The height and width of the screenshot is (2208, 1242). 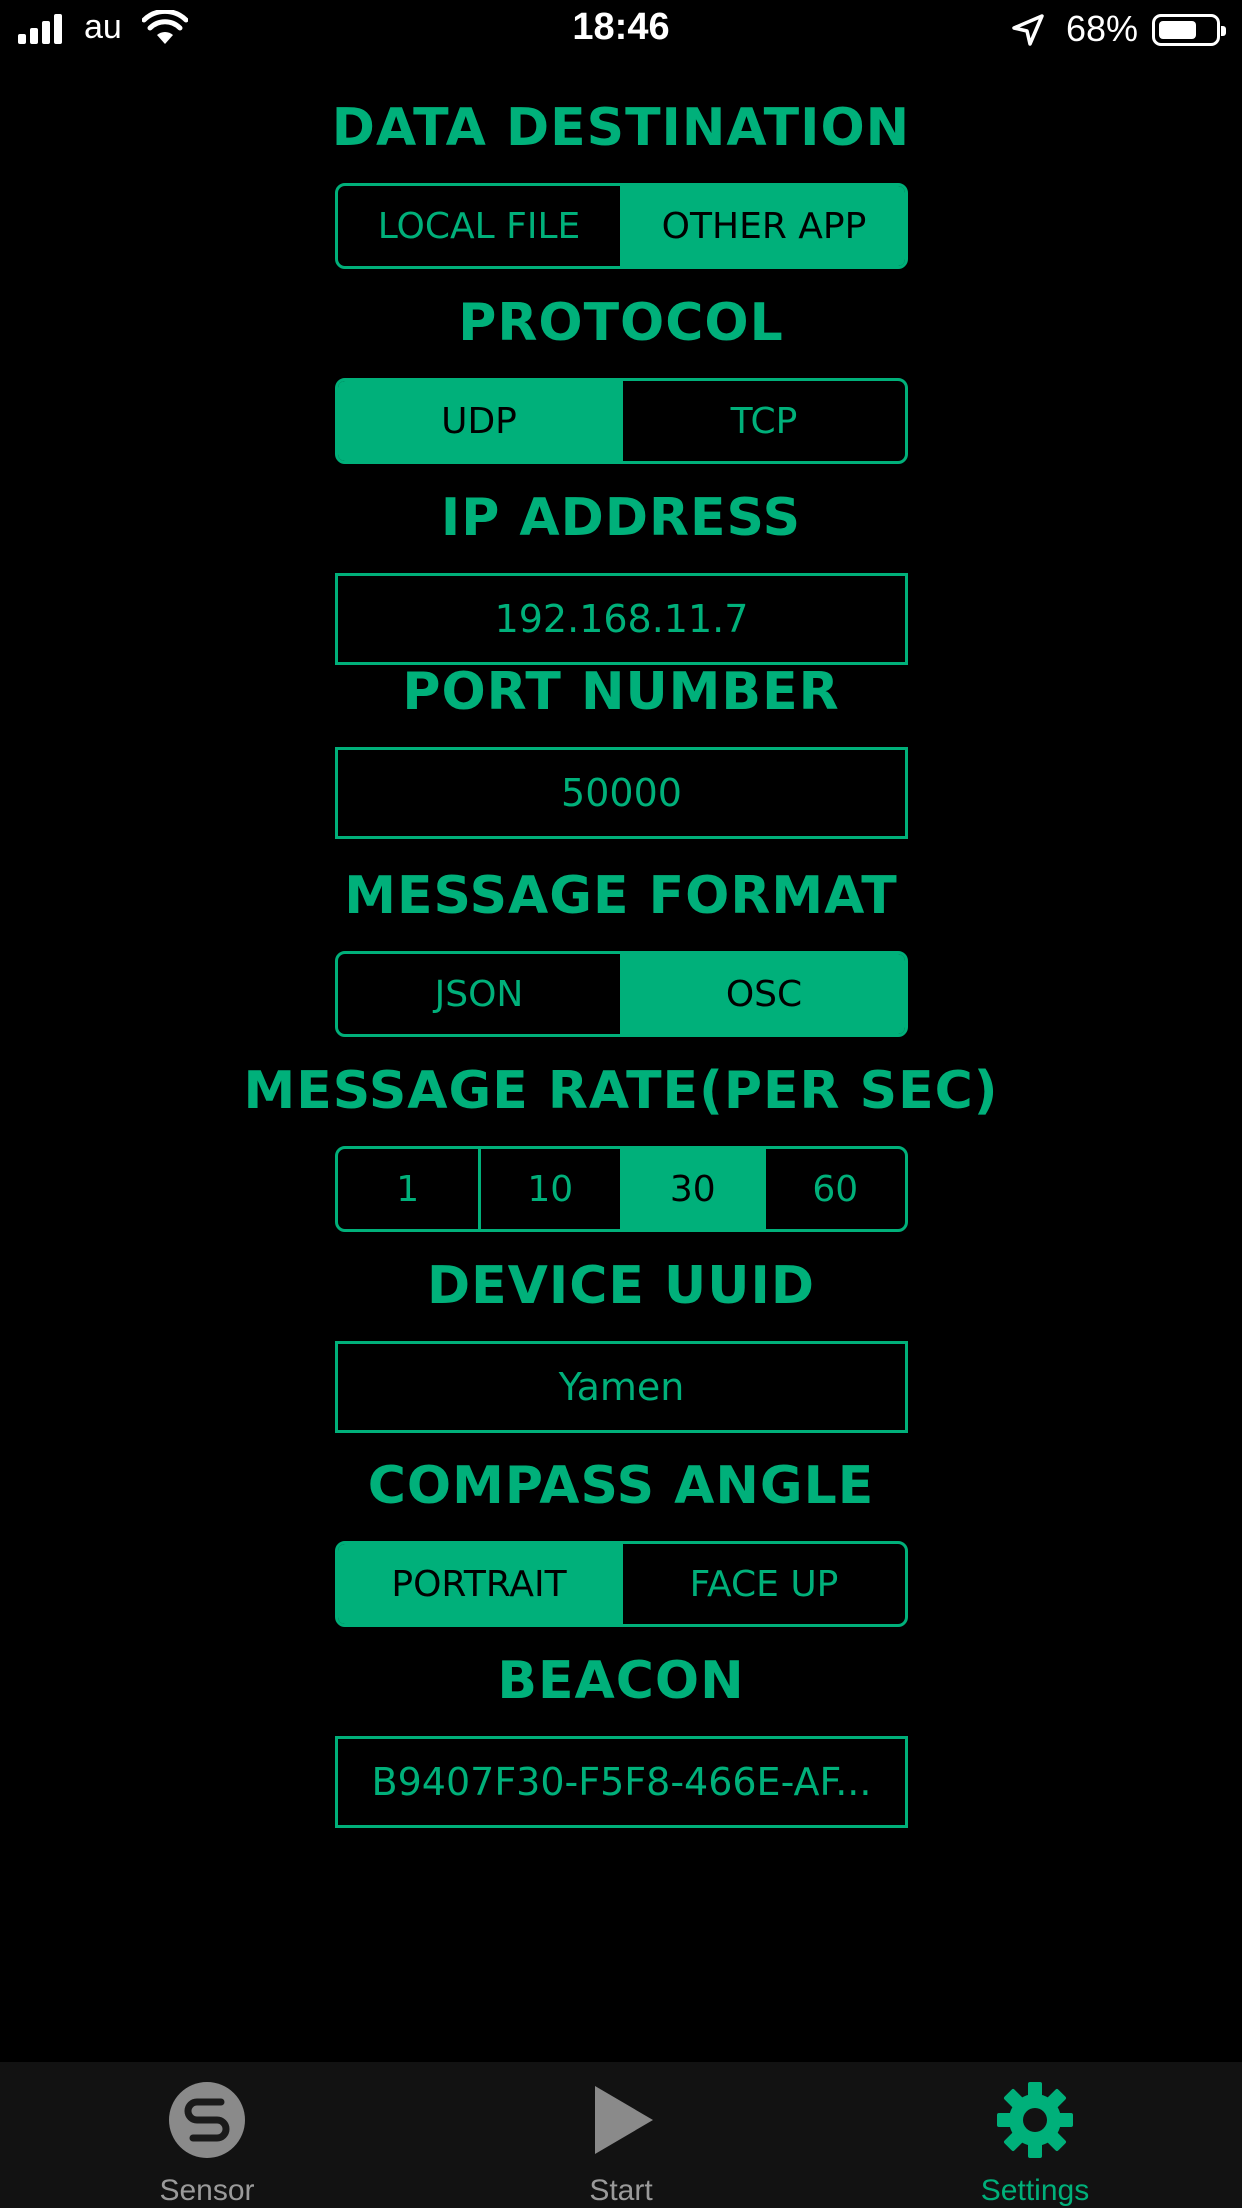 I want to click on protocol-title: PROTOCOL, so click(x=621, y=323).